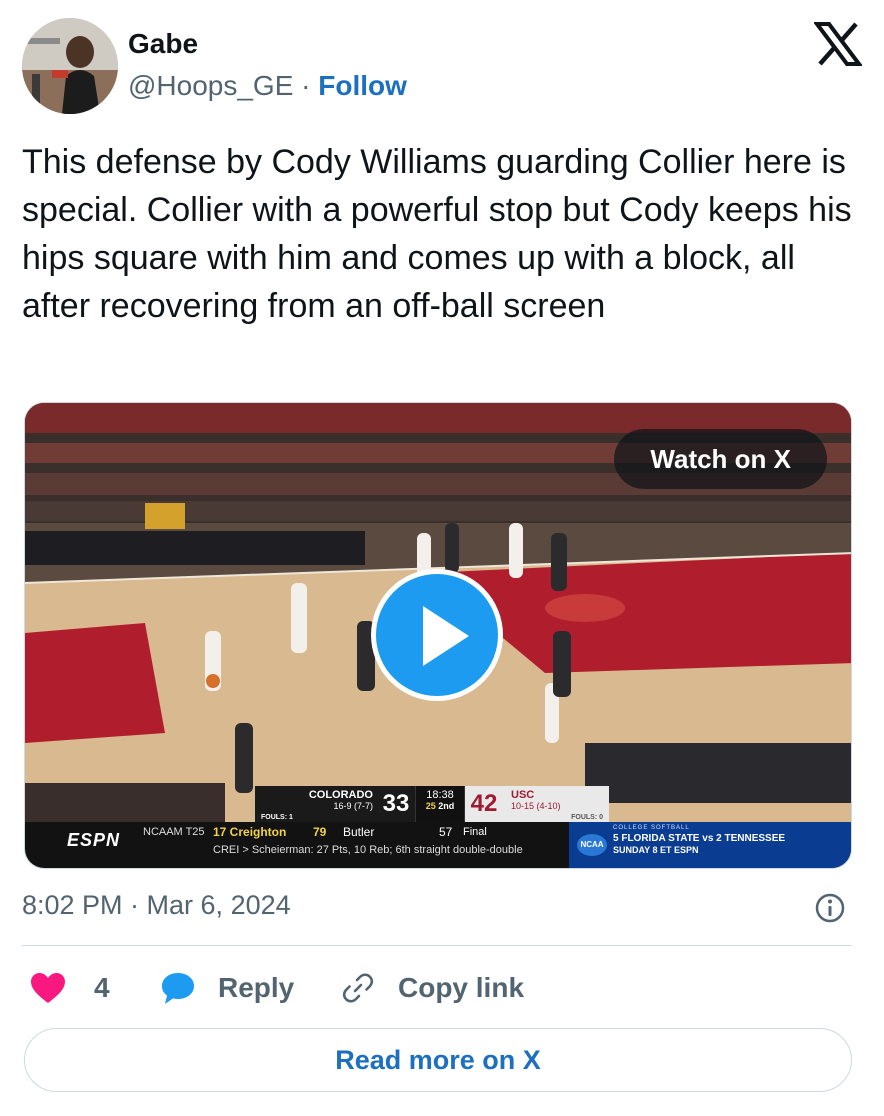 The width and height of the screenshot is (884, 1116). I want to click on copy-link-button: Copy link, so click(432, 988).